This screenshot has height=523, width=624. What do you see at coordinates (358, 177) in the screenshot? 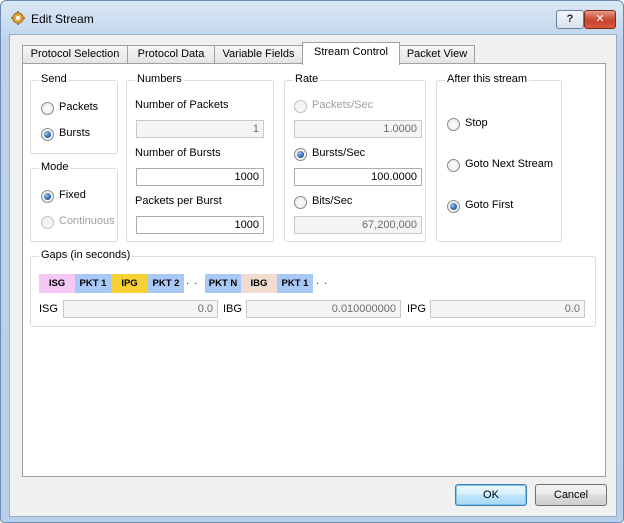
I see `bursts-sec-input: 100.0000` at bounding box center [358, 177].